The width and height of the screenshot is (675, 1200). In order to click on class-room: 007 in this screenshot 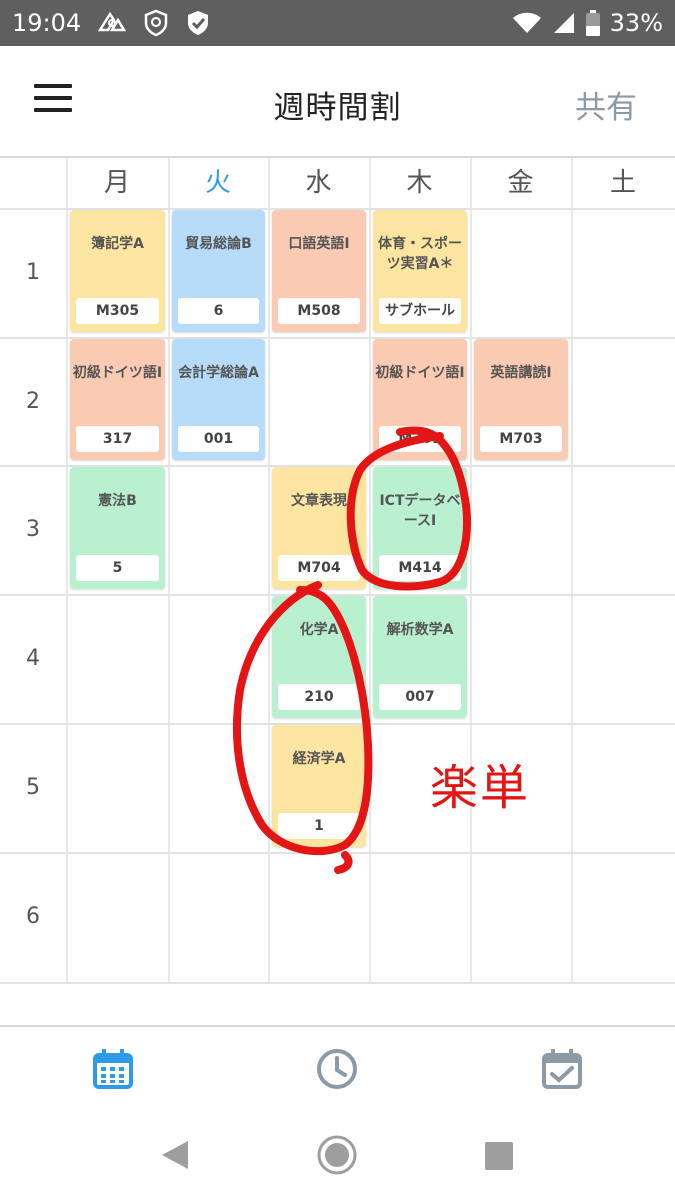, I will do `click(420, 697)`.